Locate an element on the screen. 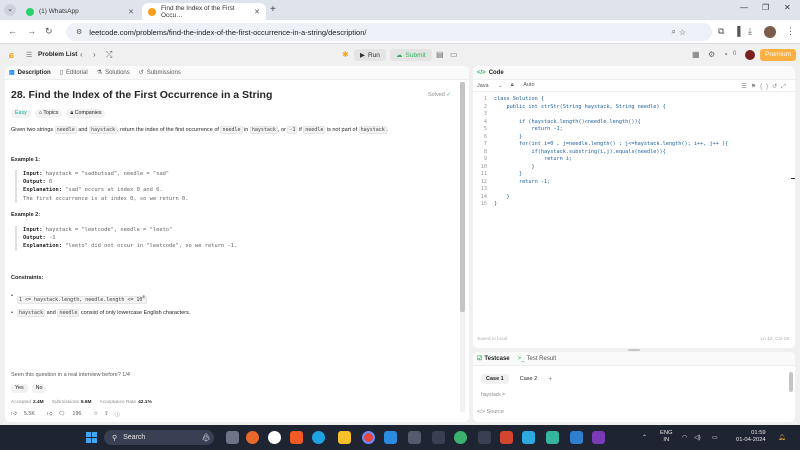  code-line: 3 is located at coordinates (634, 115).